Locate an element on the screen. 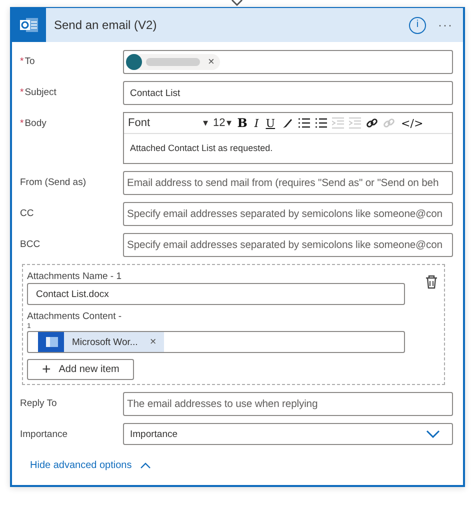 The width and height of the screenshot is (474, 505). avatar-icon is located at coordinates (134, 62).